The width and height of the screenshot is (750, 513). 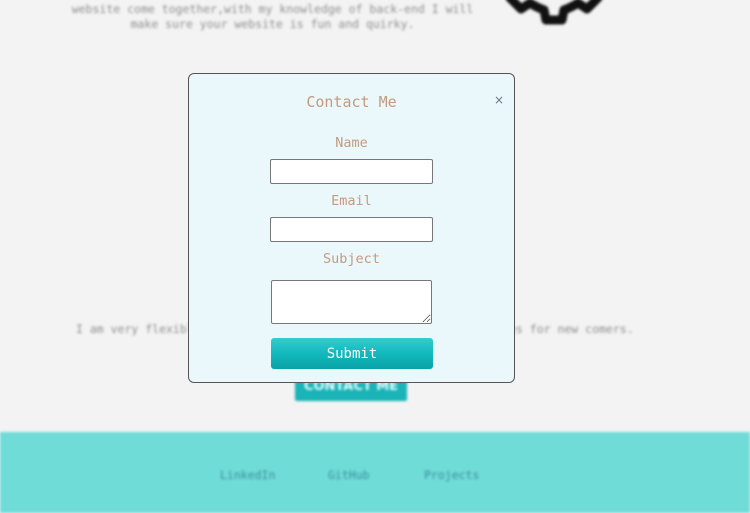 I want to click on close-icon: ×, so click(x=499, y=100).